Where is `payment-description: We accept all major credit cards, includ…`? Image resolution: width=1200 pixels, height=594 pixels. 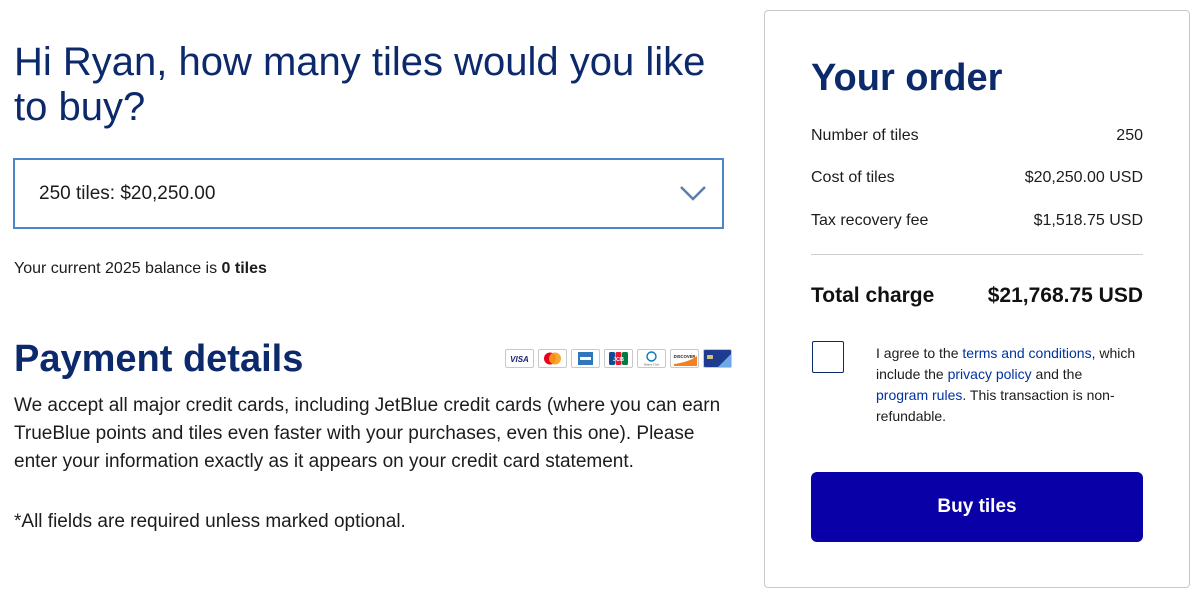 payment-description: We accept all major credit cards, includ… is located at coordinates (367, 433).